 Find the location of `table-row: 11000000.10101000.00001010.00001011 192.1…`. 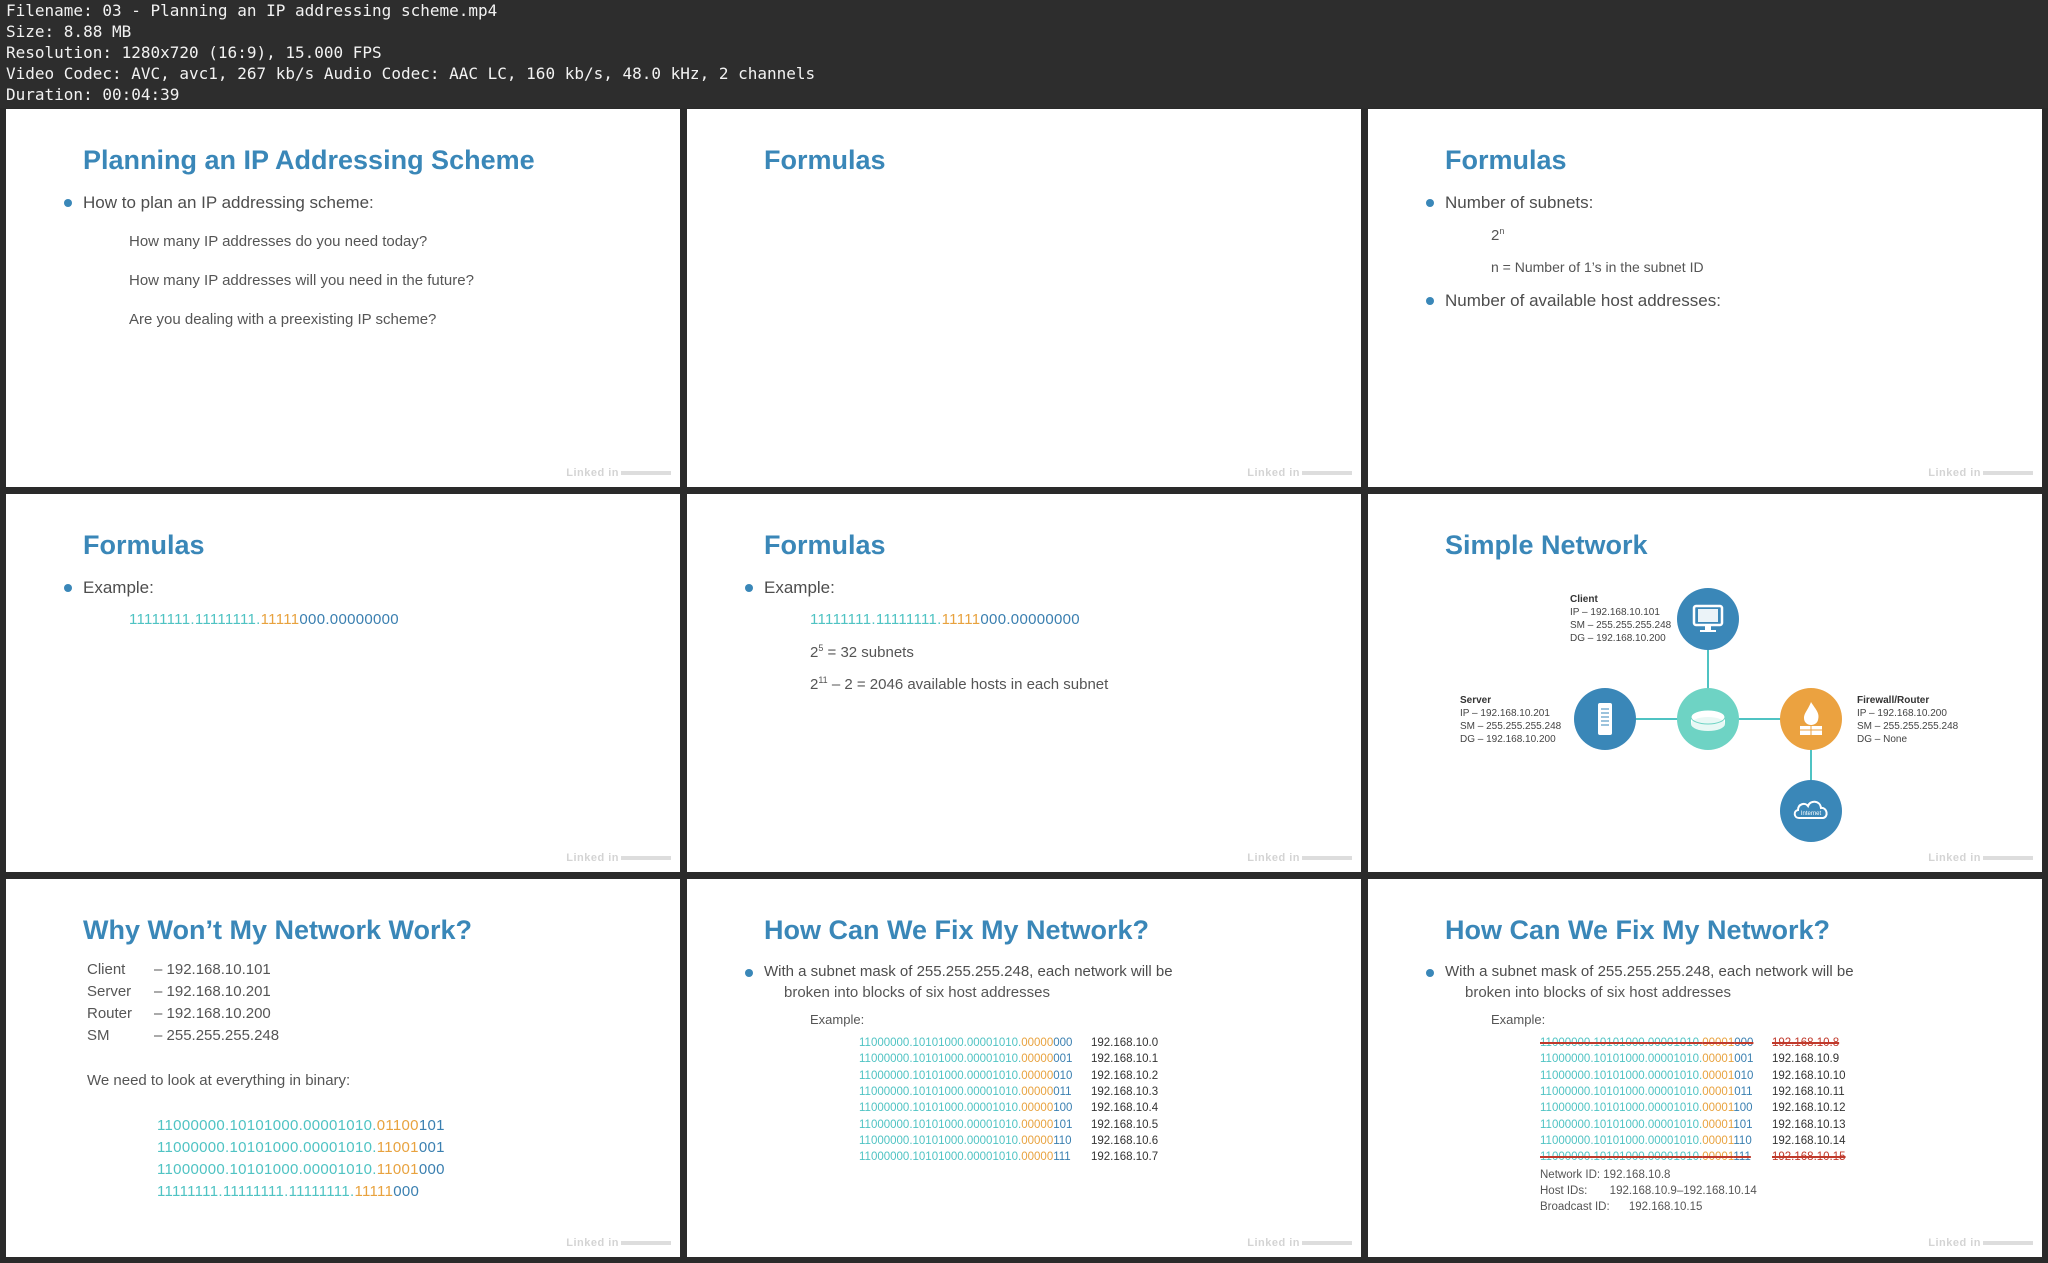

table-row: 11000000.10101000.00001010.00001011 192.1… is located at coordinates (1692, 1091).